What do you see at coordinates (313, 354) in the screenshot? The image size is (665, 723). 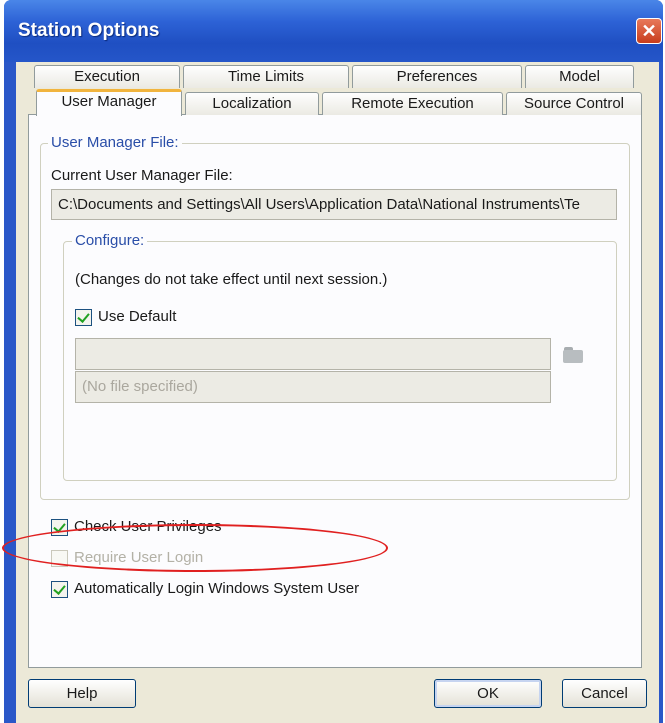 I see `user-manager-path-field` at bounding box center [313, 354].